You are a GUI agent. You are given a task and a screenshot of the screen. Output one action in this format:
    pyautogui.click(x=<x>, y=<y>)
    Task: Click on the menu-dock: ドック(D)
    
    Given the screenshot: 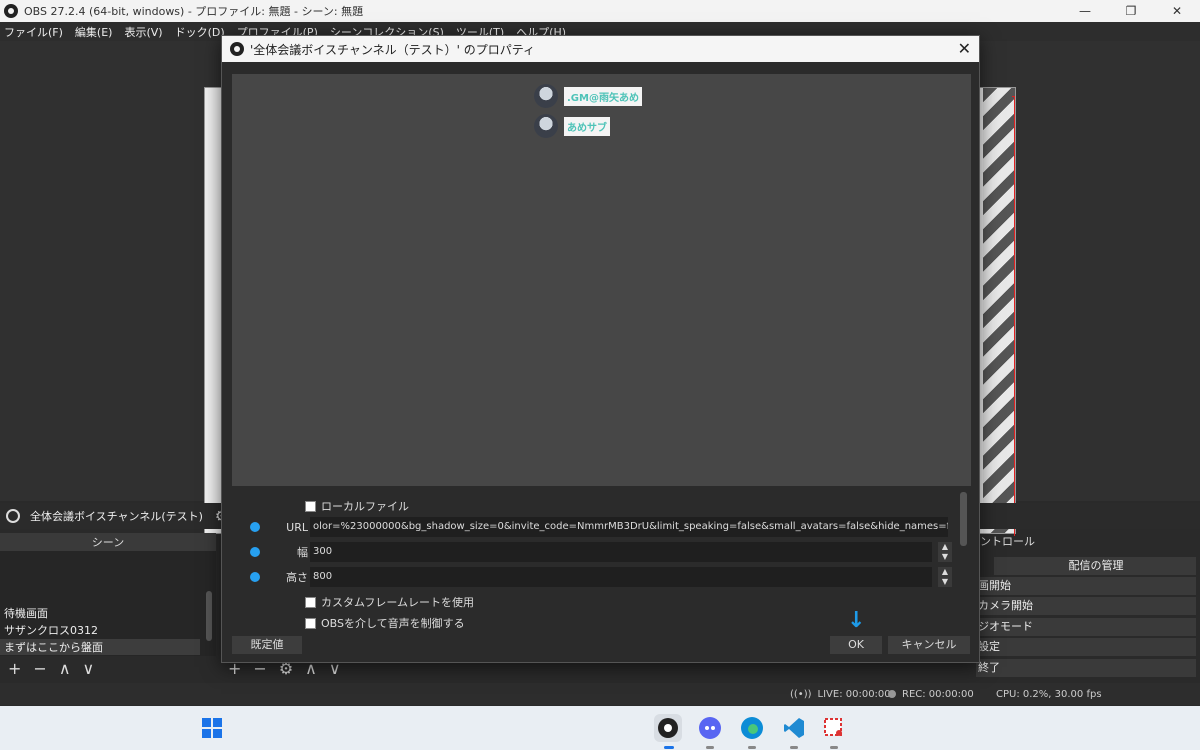 What is the action you would take?
    pyautogui.click(x=200, y=32)
    